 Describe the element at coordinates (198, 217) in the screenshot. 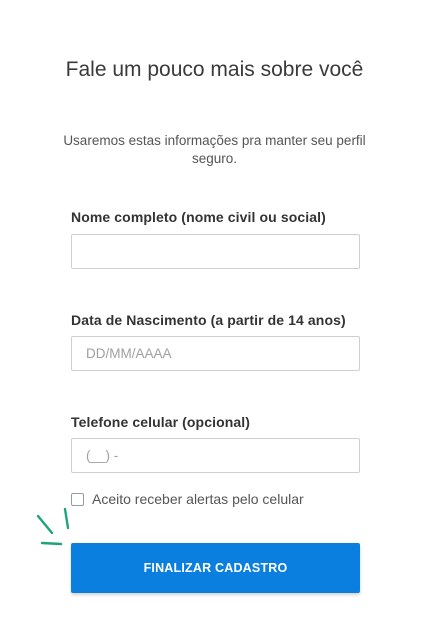

I see `full-name-label: Nome completo (nome civil ou social)` at that location.